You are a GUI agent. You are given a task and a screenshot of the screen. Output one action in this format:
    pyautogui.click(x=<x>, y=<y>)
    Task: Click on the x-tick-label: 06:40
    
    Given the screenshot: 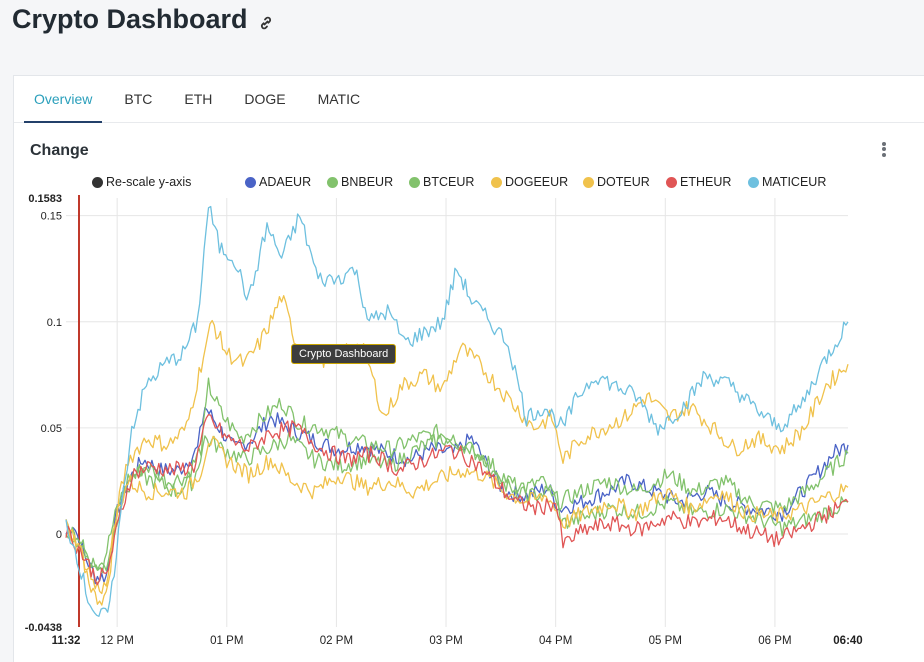 What is the action you would take?
    pyautogui.click(x=847, y=641)
    